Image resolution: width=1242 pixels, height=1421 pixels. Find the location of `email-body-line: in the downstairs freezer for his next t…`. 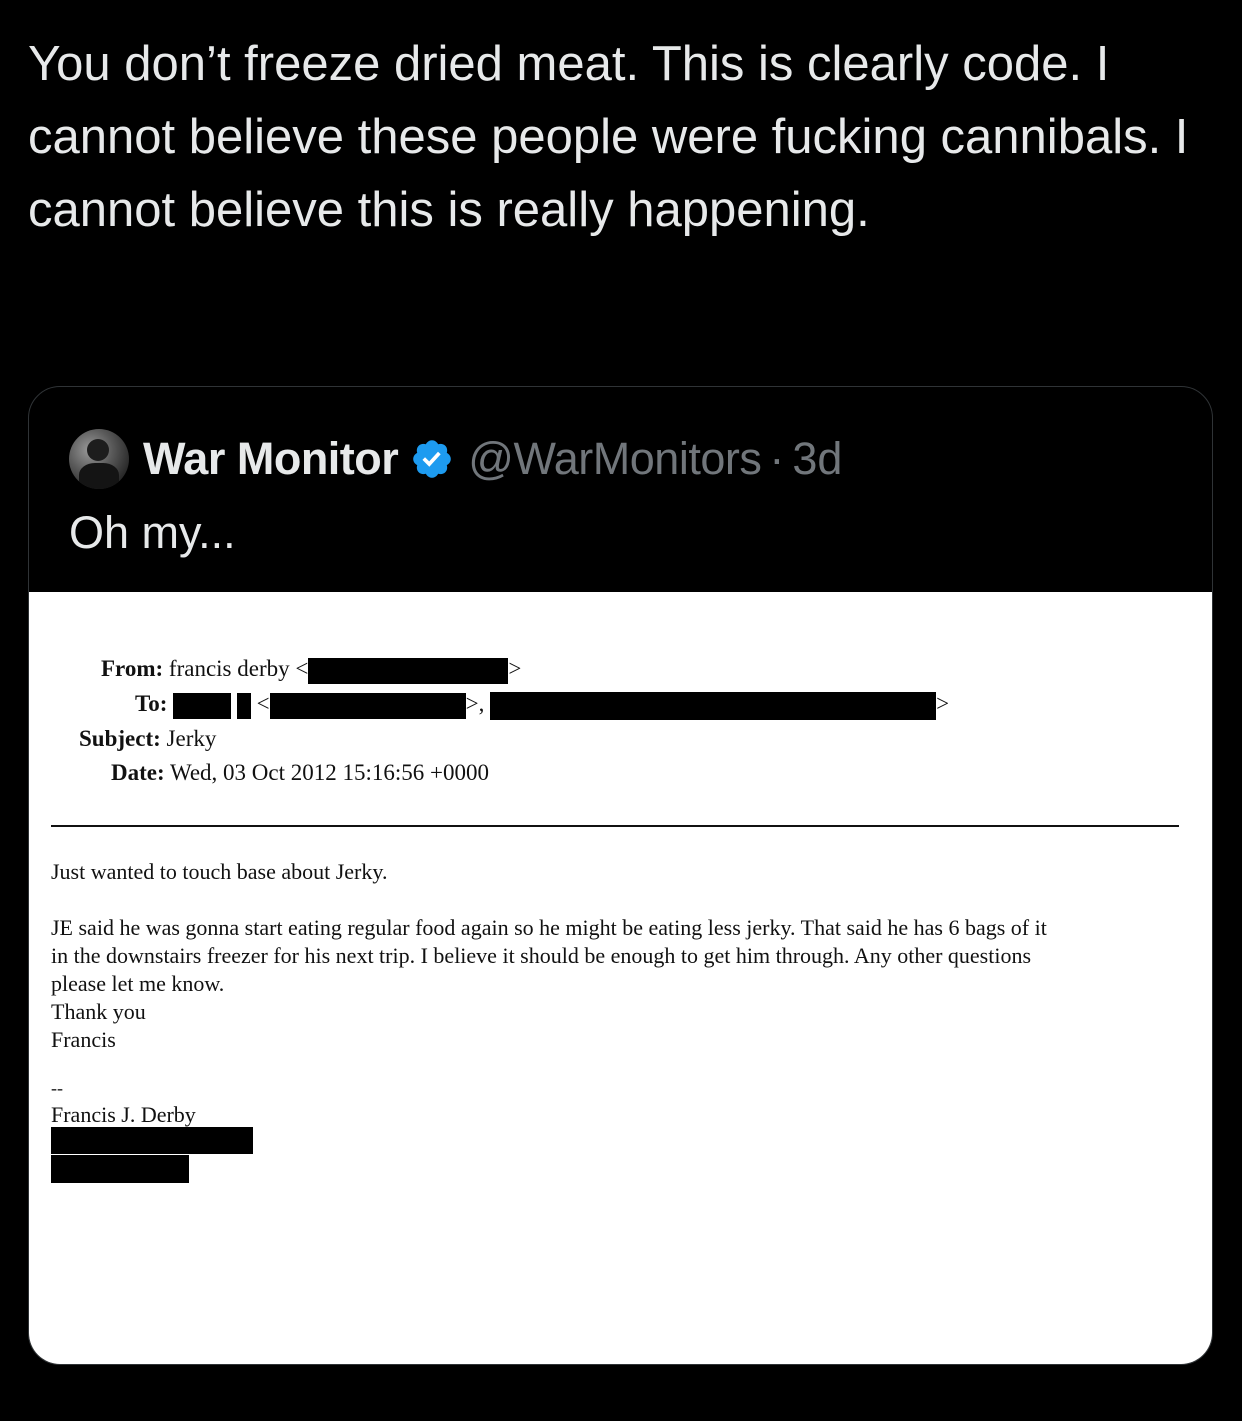

email-body-line: in the downstairs freezer for his next t… is located at coordinates (541, 955).